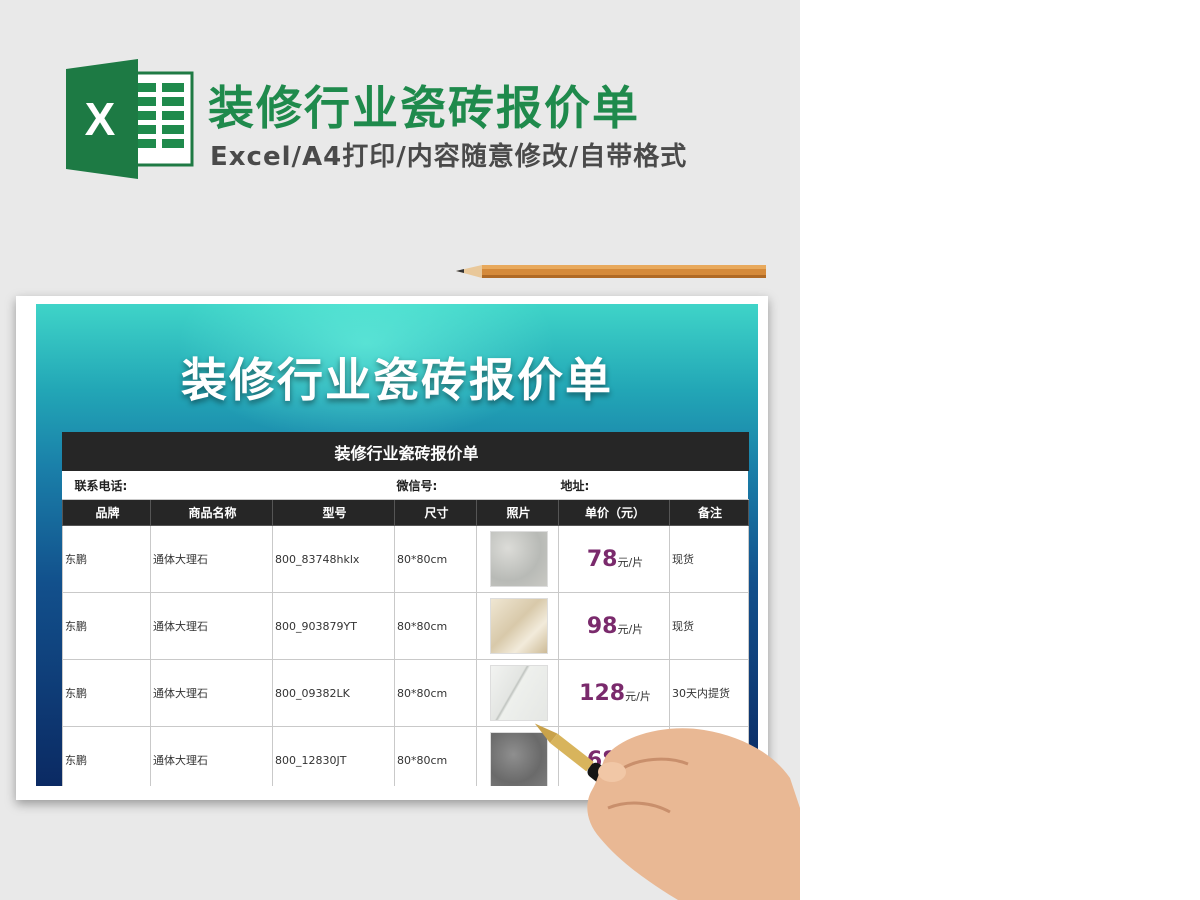 This screenshot has height=900, width=1200. I want to click on tile-photo-beige, so click(518, 626).